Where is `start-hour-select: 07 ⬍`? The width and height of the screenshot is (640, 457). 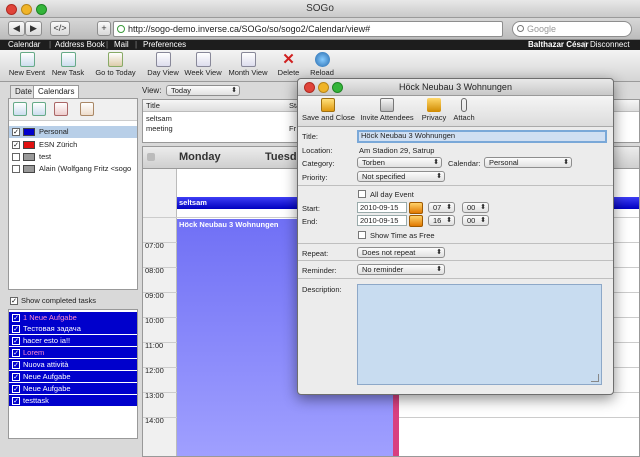
start-hour-select: 07 ⬍ is located at coordinates (441, 207).